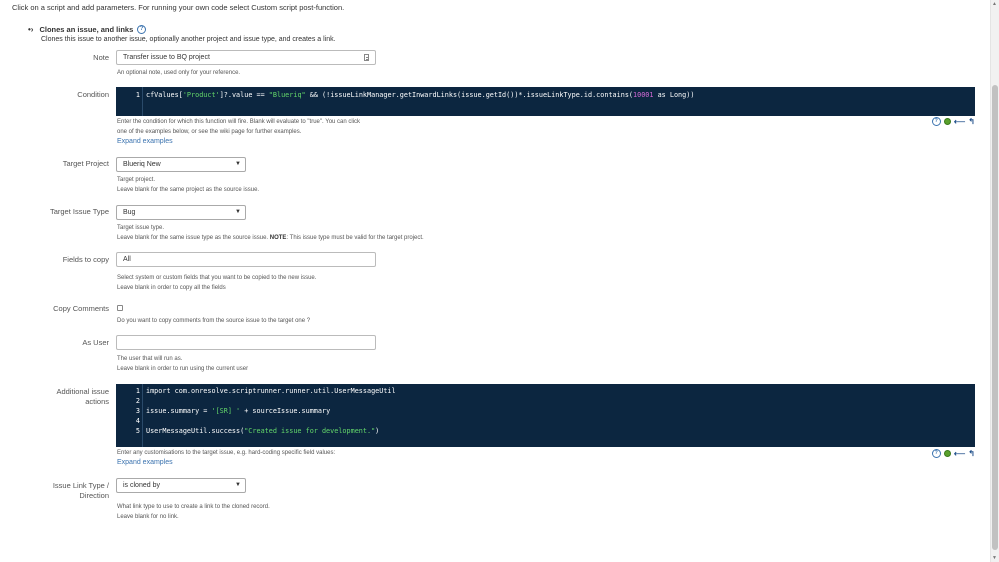 The height and width of the screenshot is (562, 999). What do you see at coordinates (995, 317) in the screenshot?
I see `scrollbar-thumb` at bounding box center [995, 317].